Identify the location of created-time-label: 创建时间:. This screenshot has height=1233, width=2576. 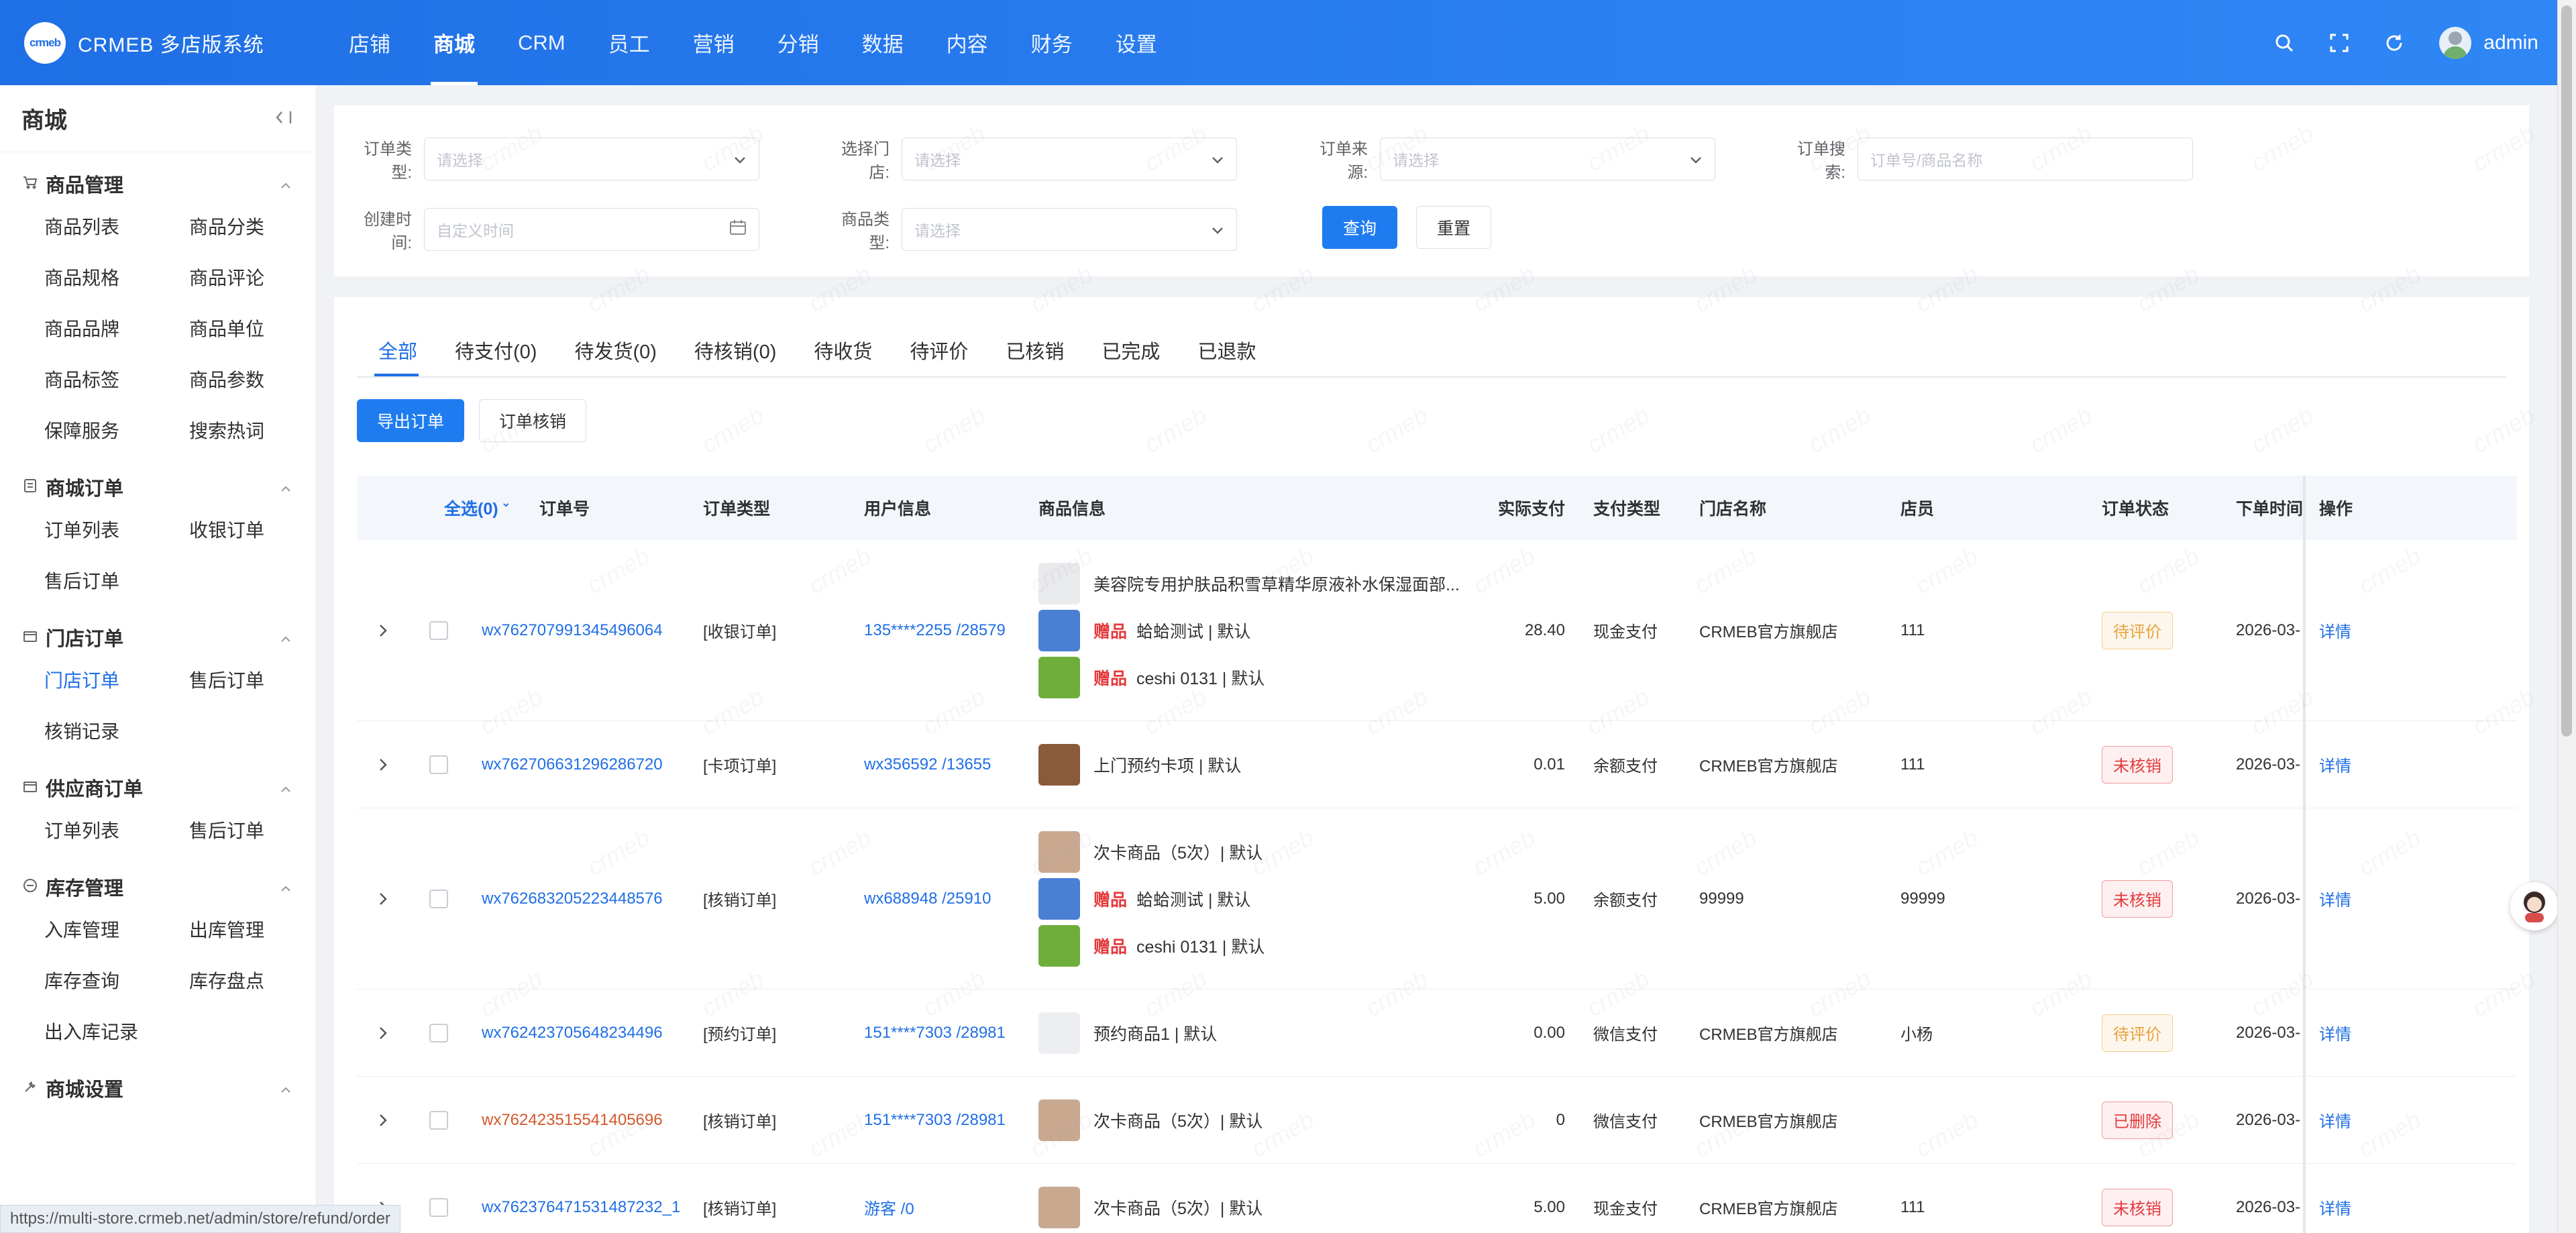
(388, 232).